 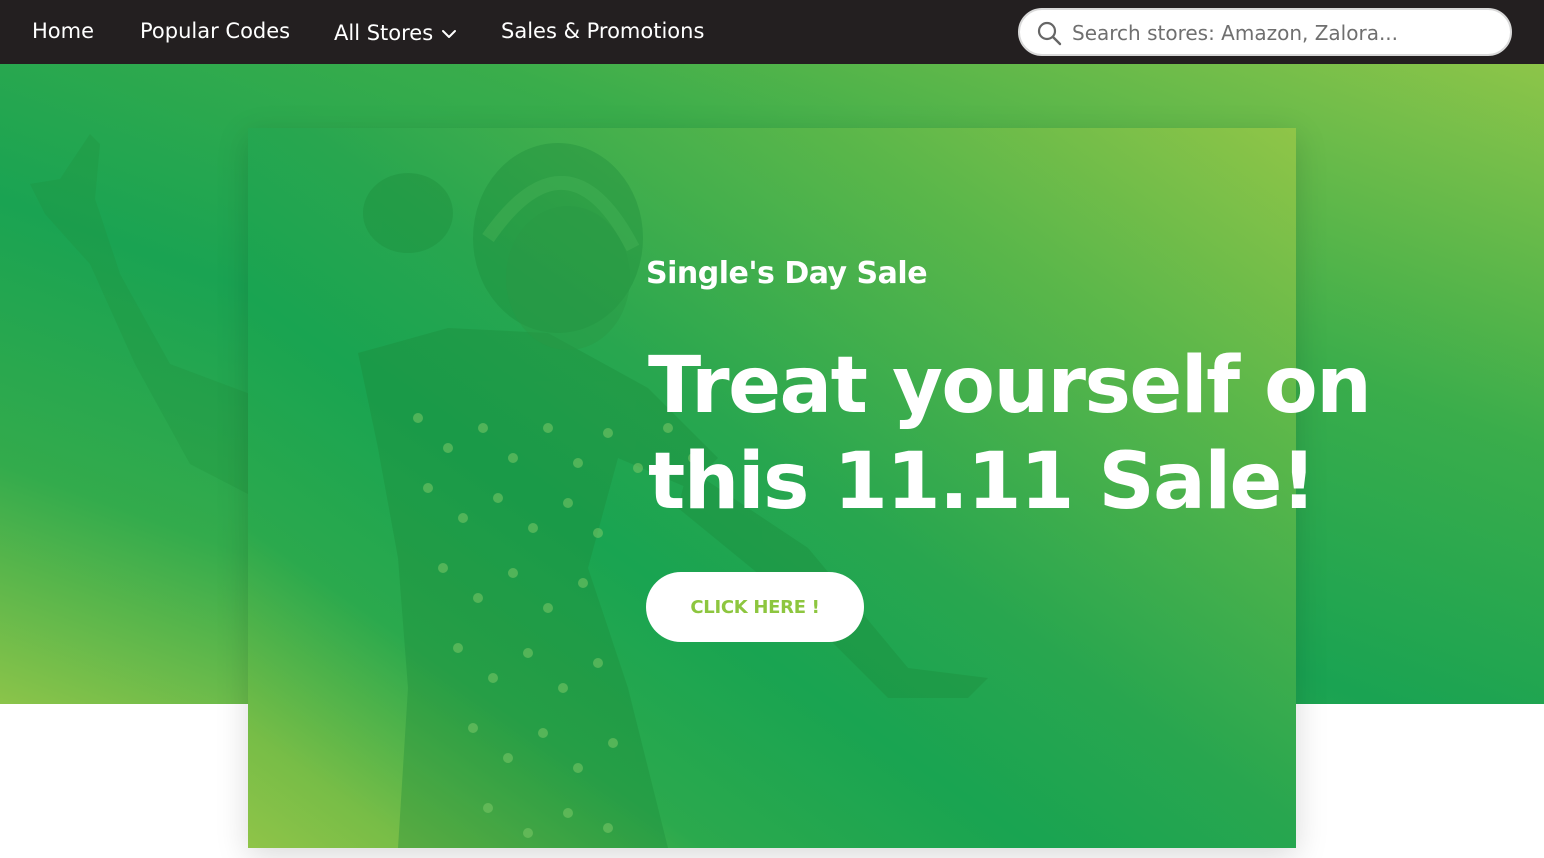 I want to click on chevron-down-icon, so click(x=449, y=34).